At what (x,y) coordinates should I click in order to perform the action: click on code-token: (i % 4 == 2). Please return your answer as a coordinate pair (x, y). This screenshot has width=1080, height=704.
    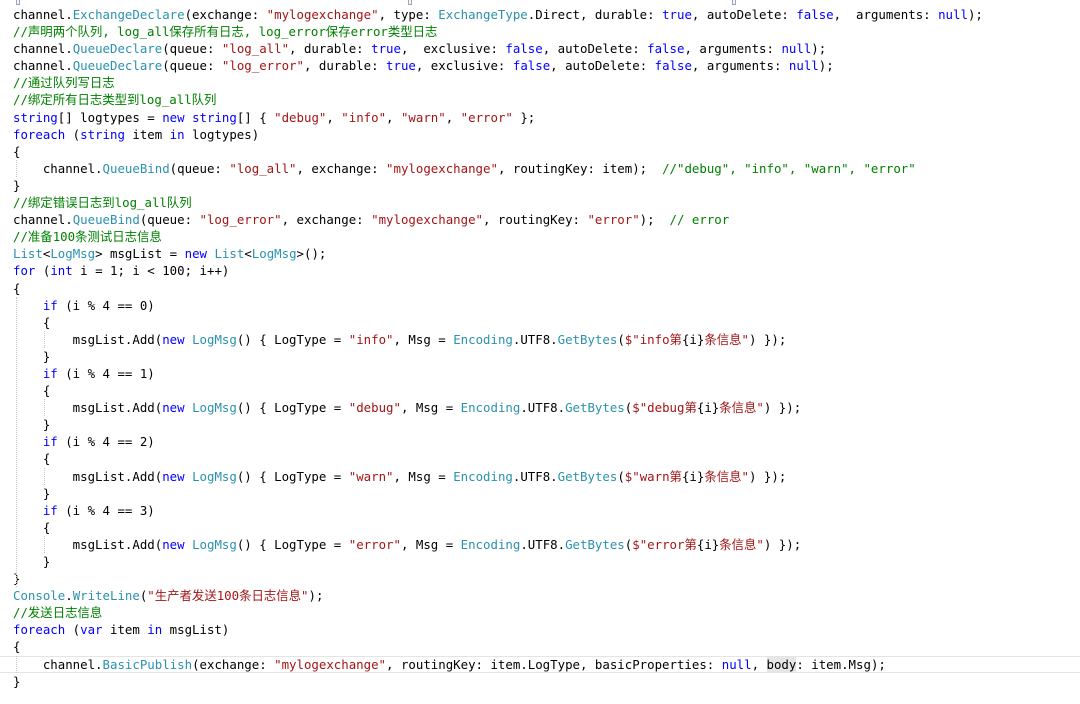
    Looking at the image, I should click on (106, 442).